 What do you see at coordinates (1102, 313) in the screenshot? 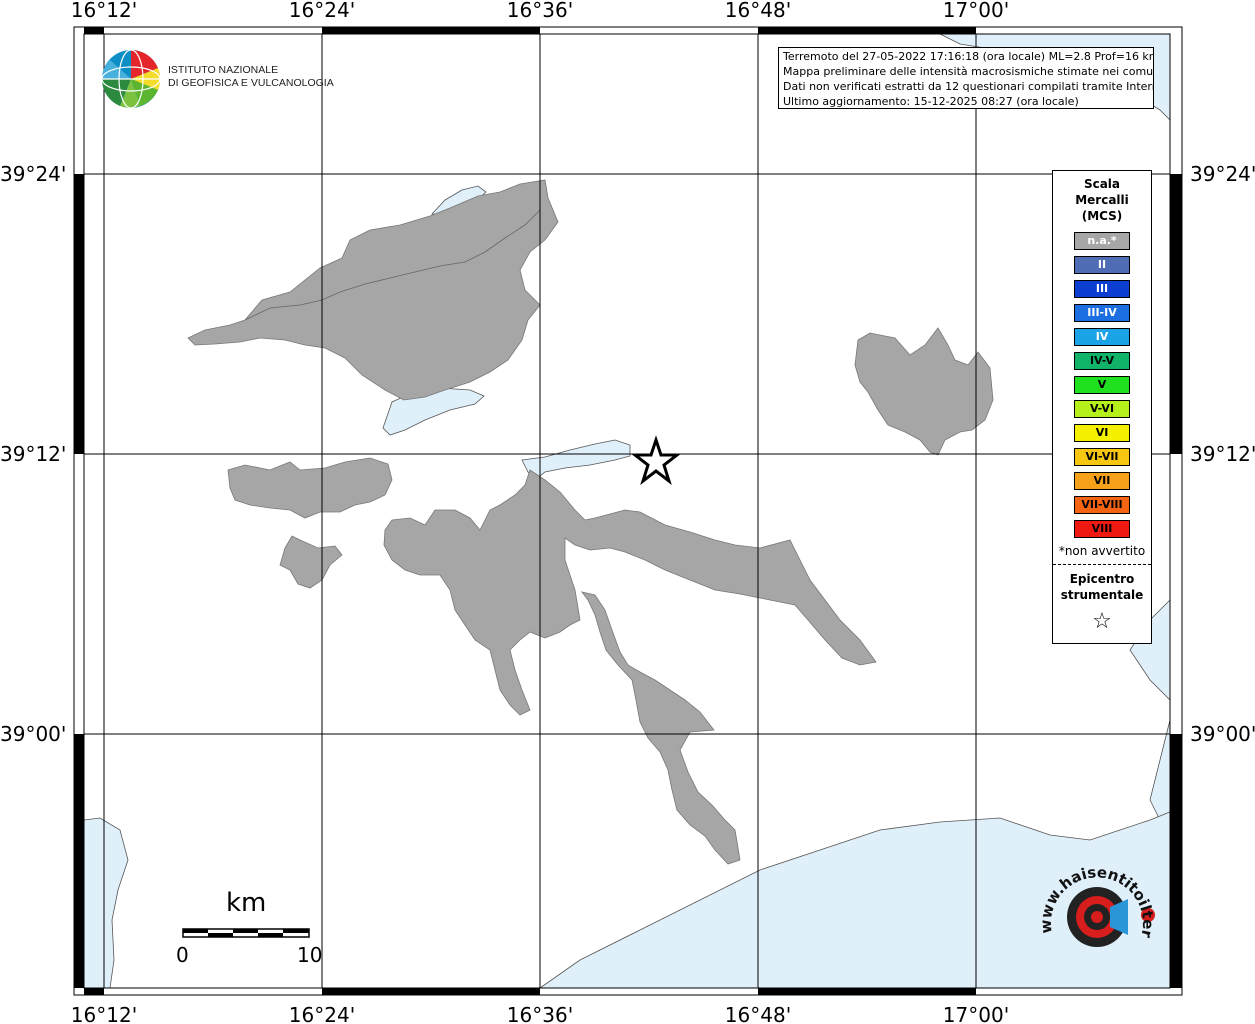
I see `legend-swatch-item: III-IV` at bounding box center [1102, 313].